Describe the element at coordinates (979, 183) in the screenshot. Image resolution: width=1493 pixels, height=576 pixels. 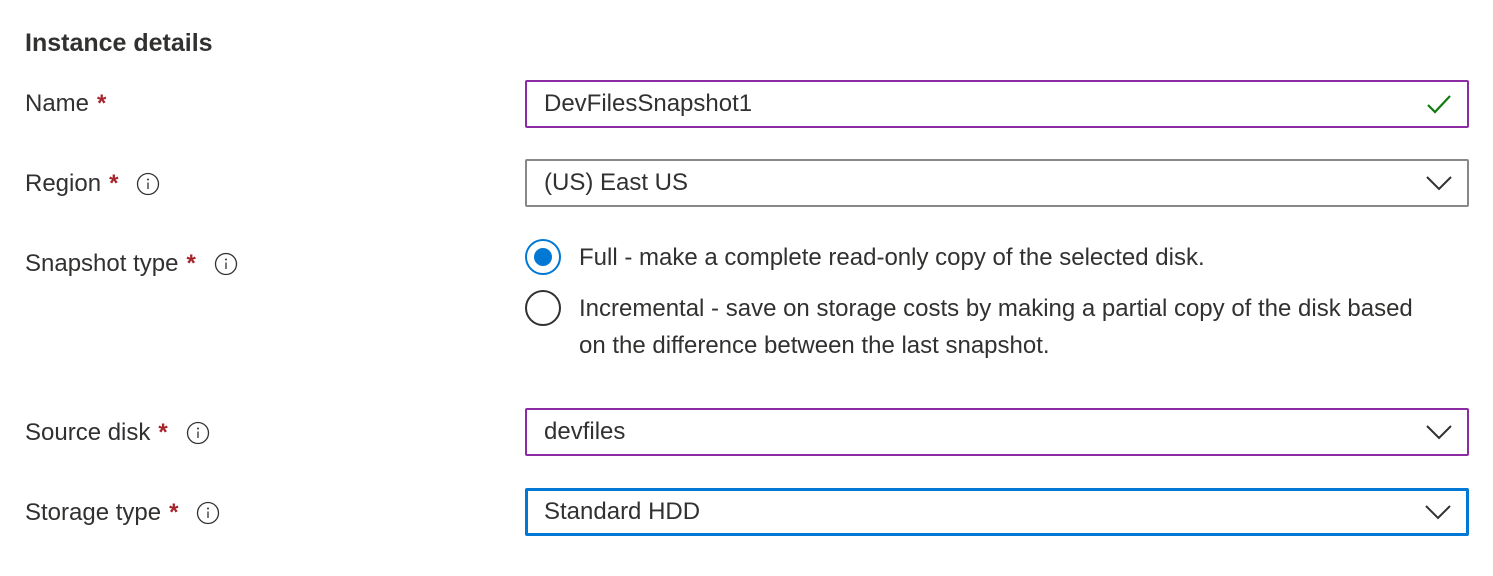
I see `region-selected-value: (US) East US` at that location.